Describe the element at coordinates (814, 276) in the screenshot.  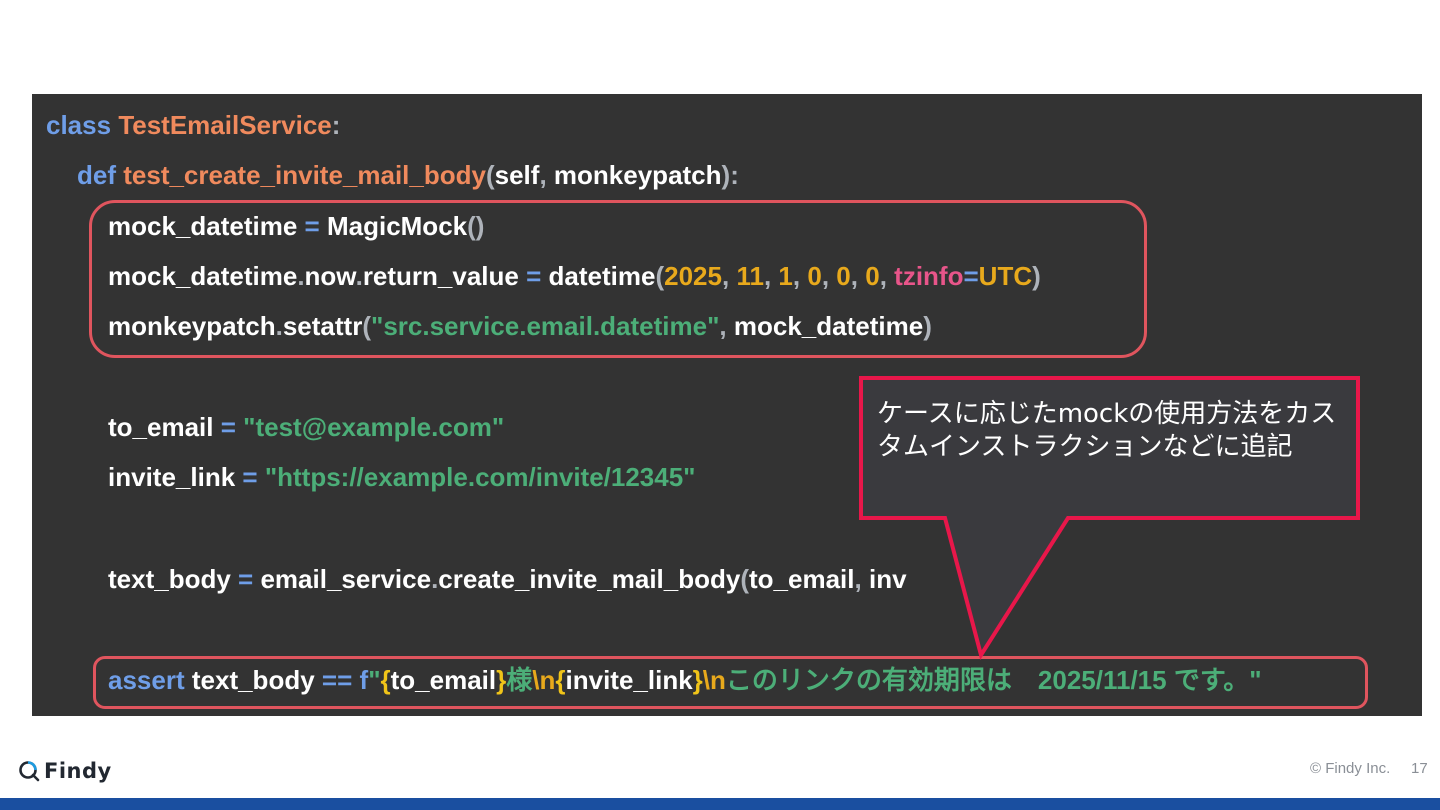
I see `num-hour: 0` at that location.